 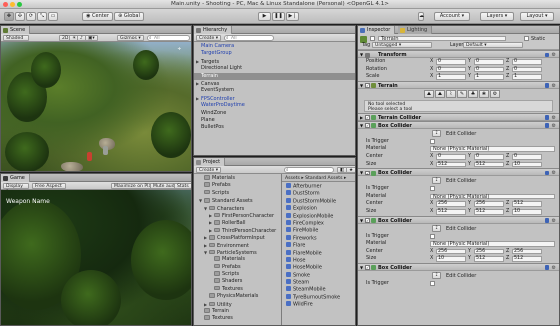 I want to click on rect-tool-button: ▭, so click(x=53, y=16).